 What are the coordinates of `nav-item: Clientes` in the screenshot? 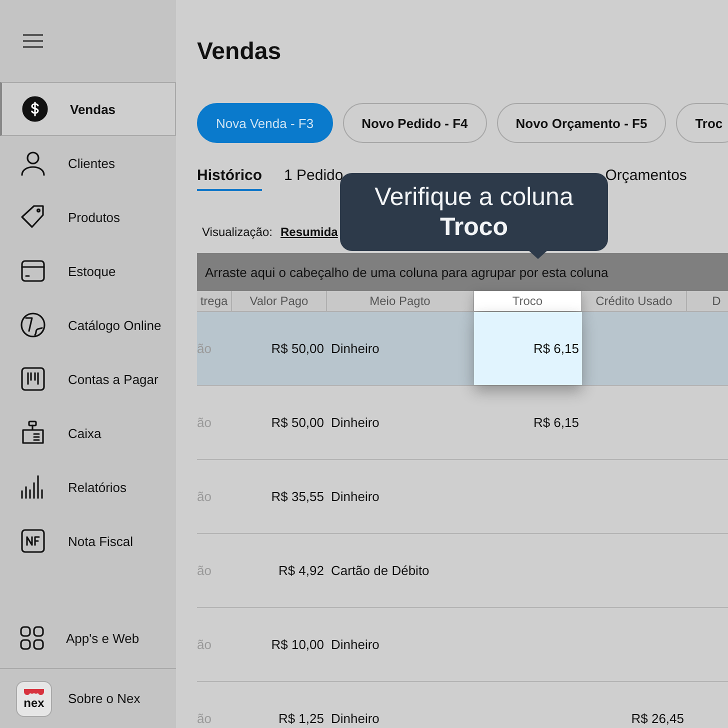 It's located at (88, 163).